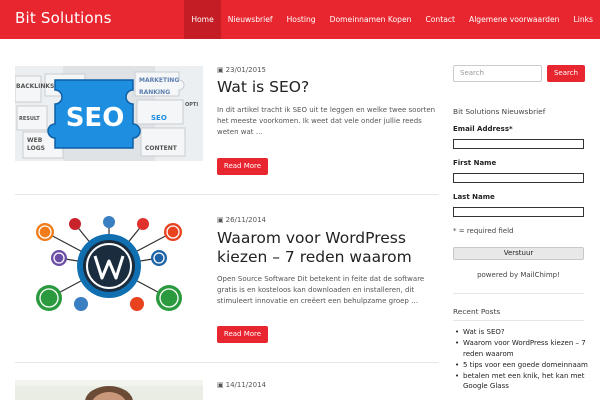 This screenshot has height=400, width=600. Describe the element at coordinates (518, 253) in the screenshot. I see `subscribe-button: Verstuur` at that location.